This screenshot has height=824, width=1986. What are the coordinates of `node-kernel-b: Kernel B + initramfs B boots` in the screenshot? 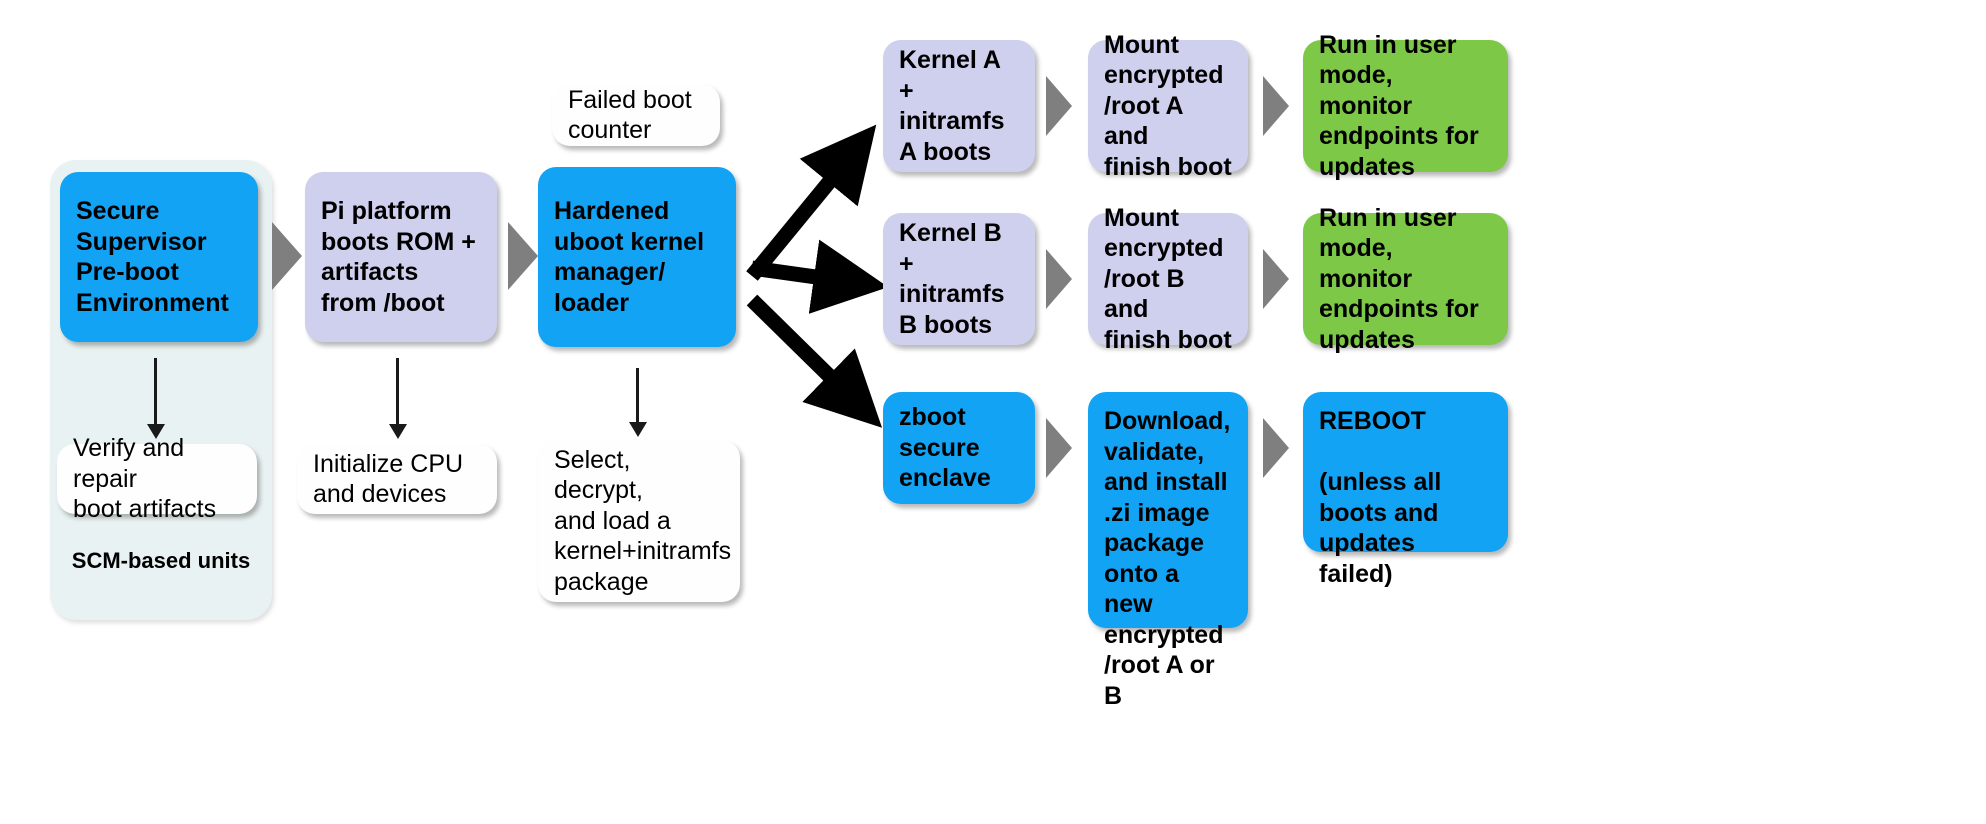 It's located at (959, 279).